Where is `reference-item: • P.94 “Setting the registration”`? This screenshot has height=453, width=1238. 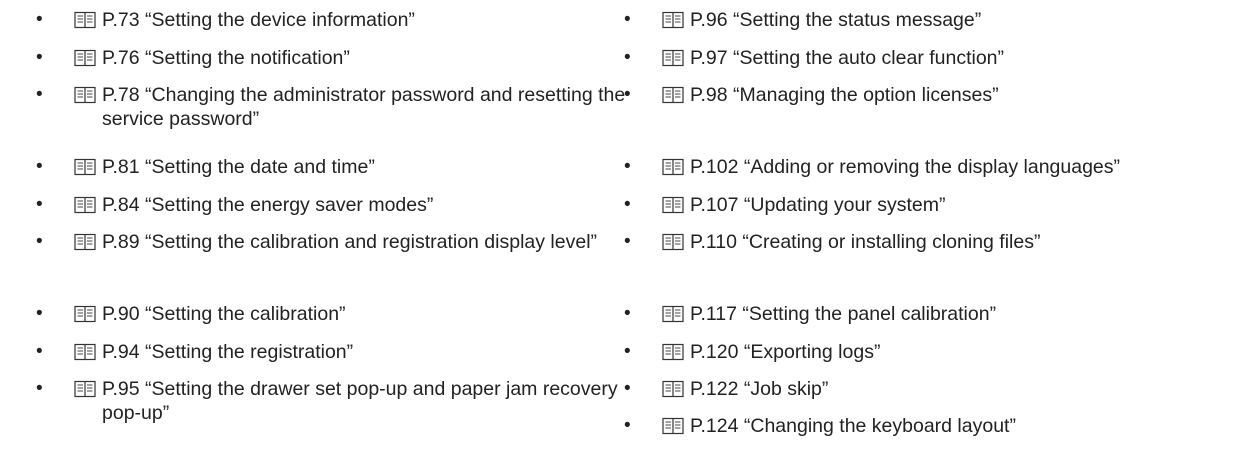 reference-item: • P.94 “Setting the registration” is located at coordinates (349, 352).